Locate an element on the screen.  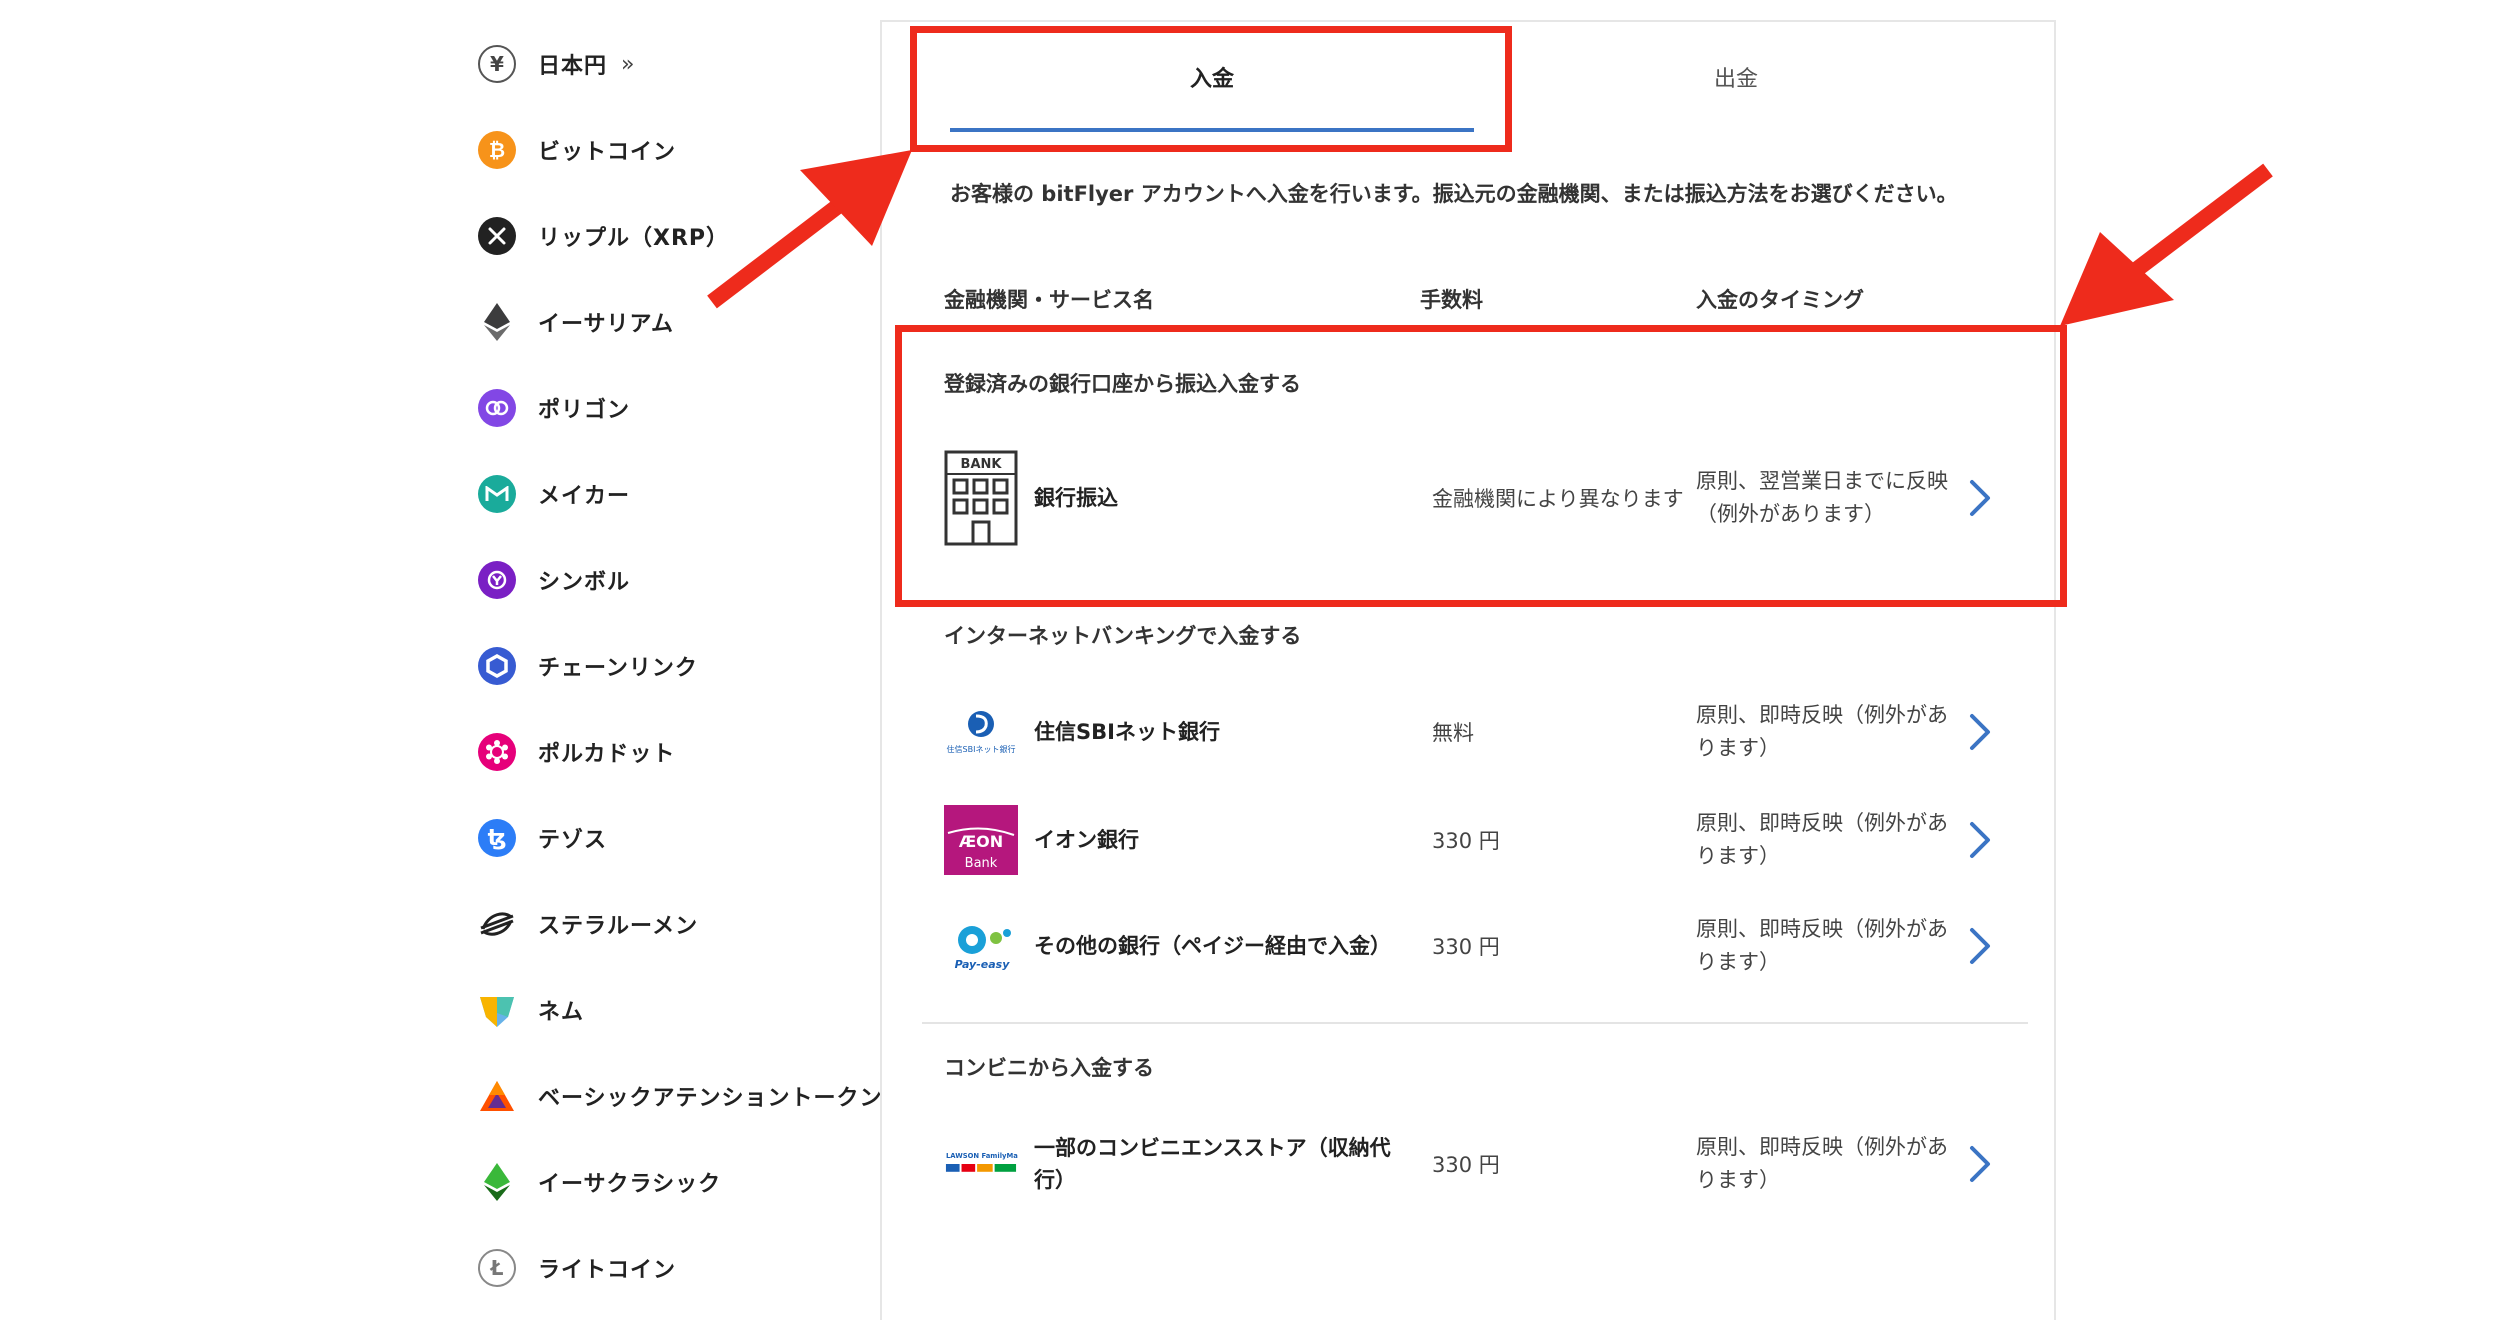
sidebar-item-label: イーサリアム is located at coordinates (606, 324).